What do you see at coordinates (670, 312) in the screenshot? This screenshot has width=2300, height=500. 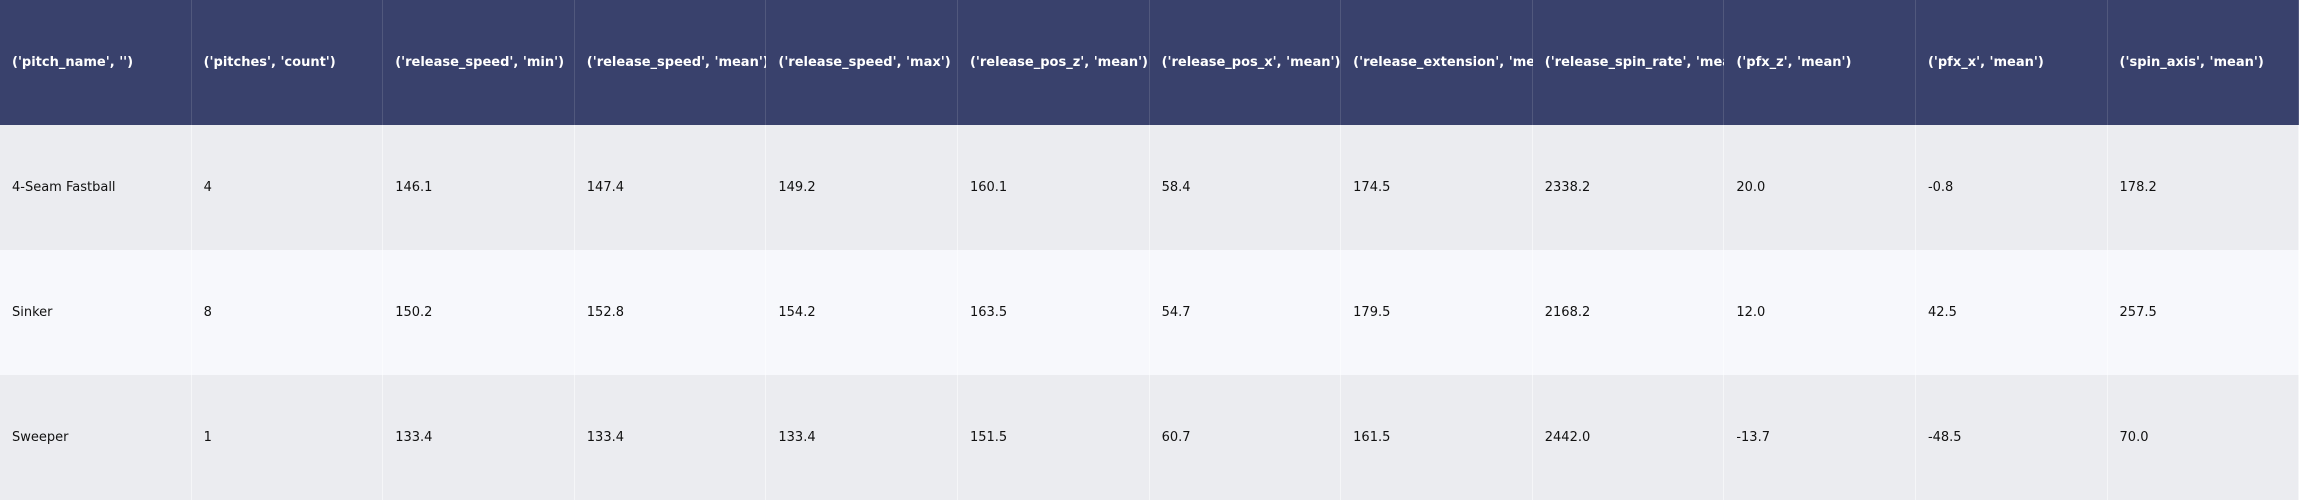 I see `table-cell: 152.8` at bounding box center [670, 312].